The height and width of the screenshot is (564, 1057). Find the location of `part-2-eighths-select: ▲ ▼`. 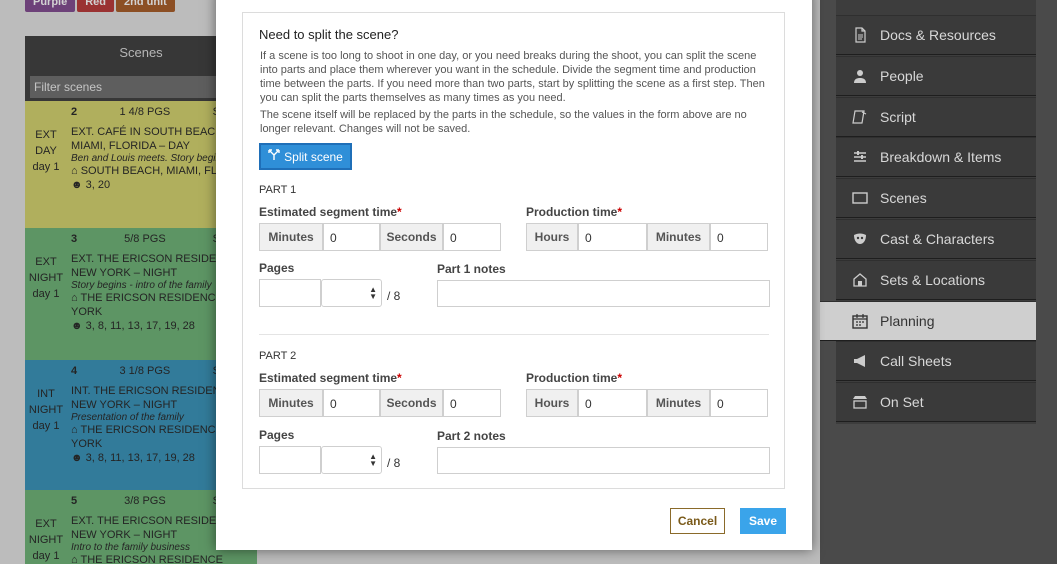

part-2-eighths-select: ▲ ▼ is located at coordinates (351, 460).